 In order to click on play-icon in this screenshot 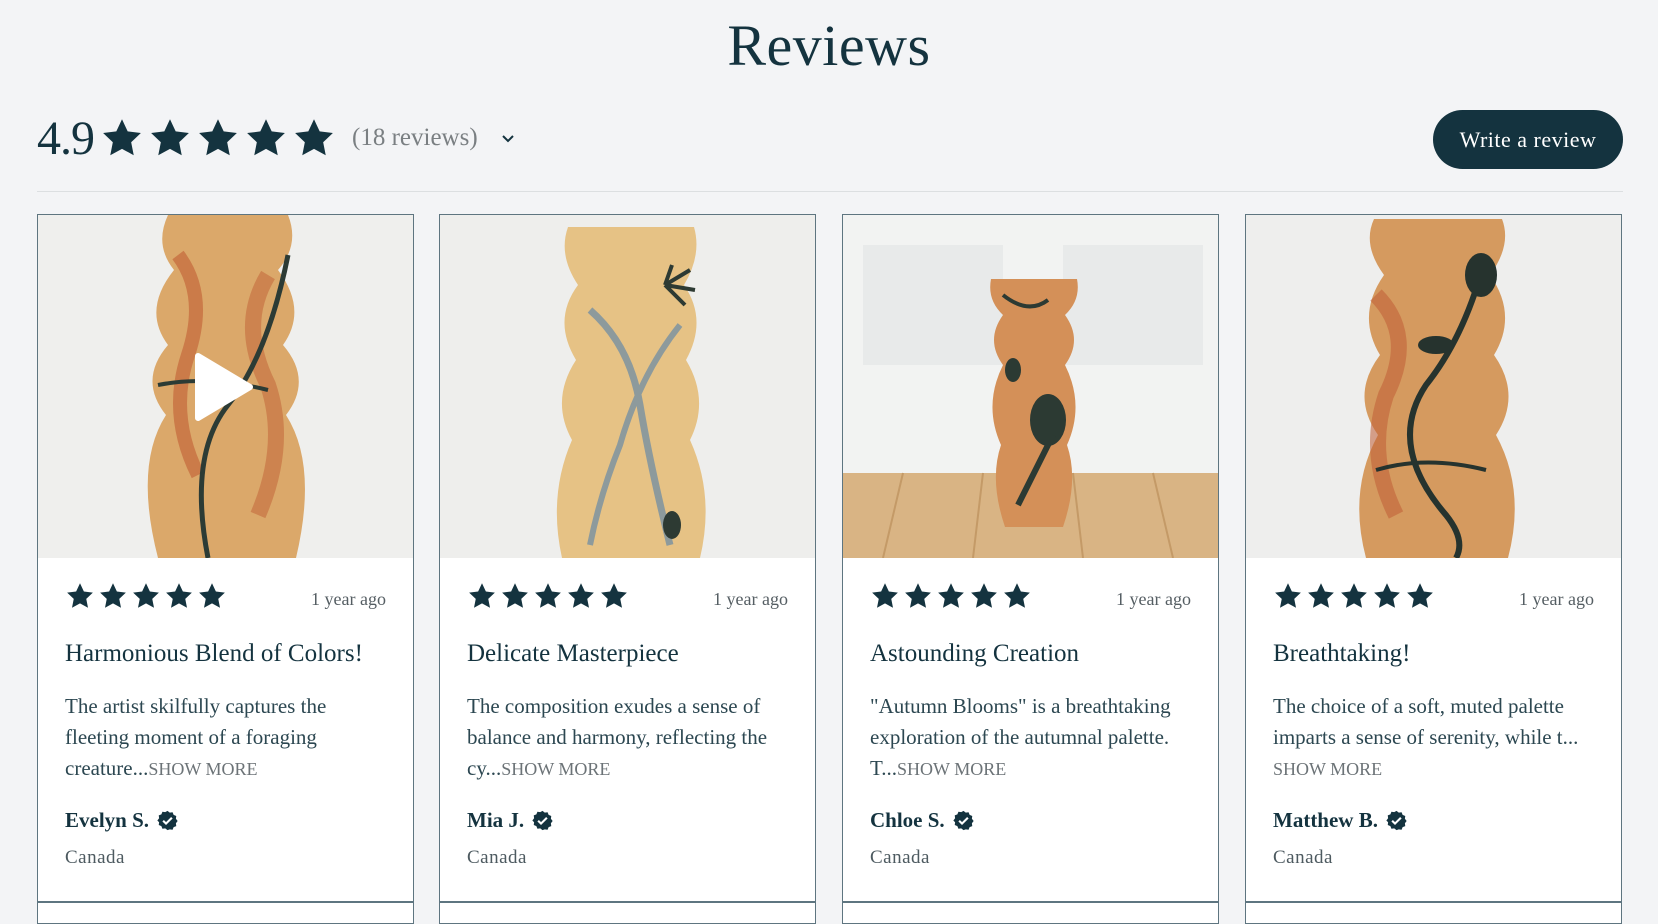, I will do `click(222, 387)`.